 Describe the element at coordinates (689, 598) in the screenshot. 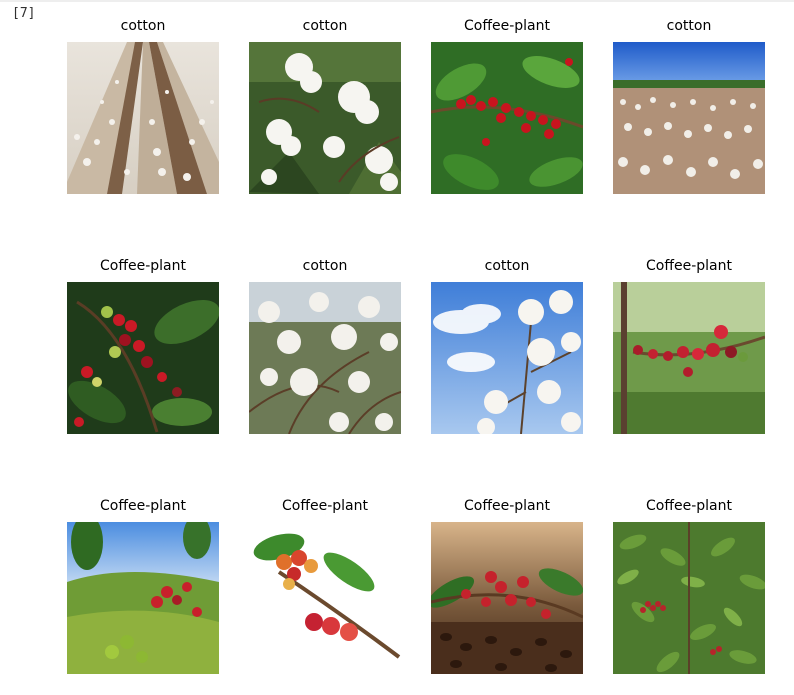

I see `coffee-bush-dense-image` at that location.